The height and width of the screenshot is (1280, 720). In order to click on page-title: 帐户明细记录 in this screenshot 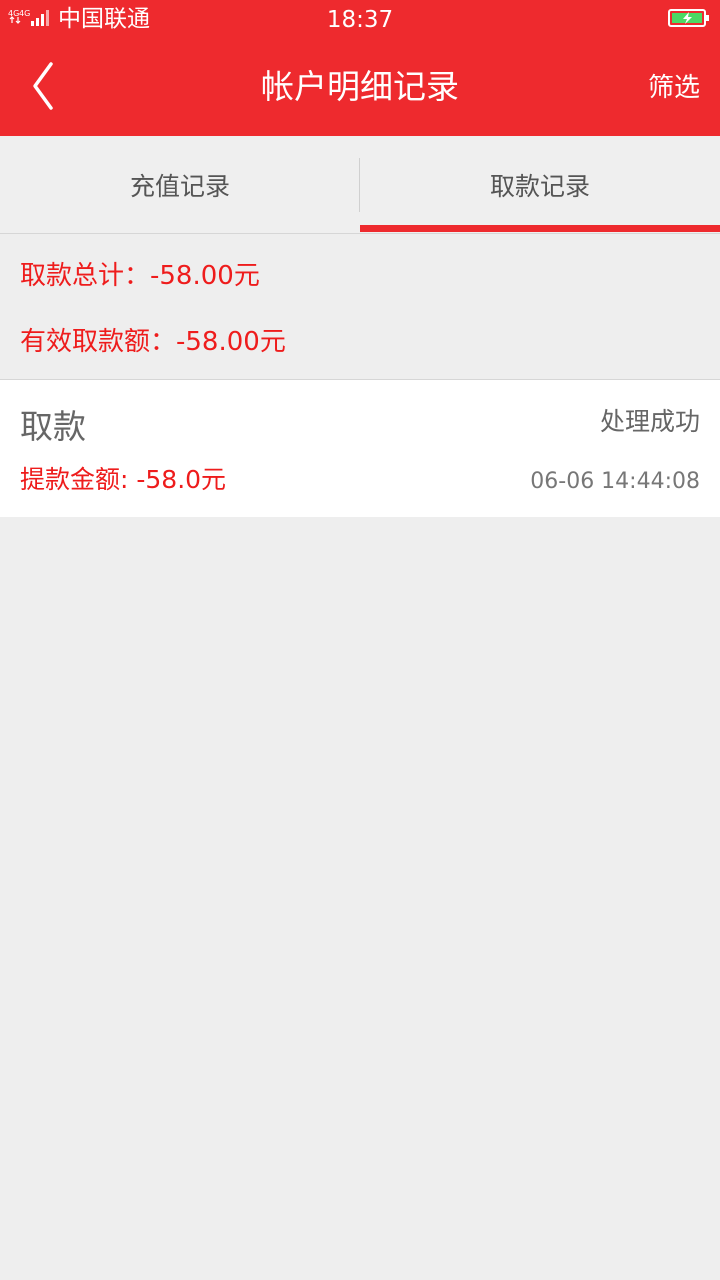, I will do `click(360, 86)`.